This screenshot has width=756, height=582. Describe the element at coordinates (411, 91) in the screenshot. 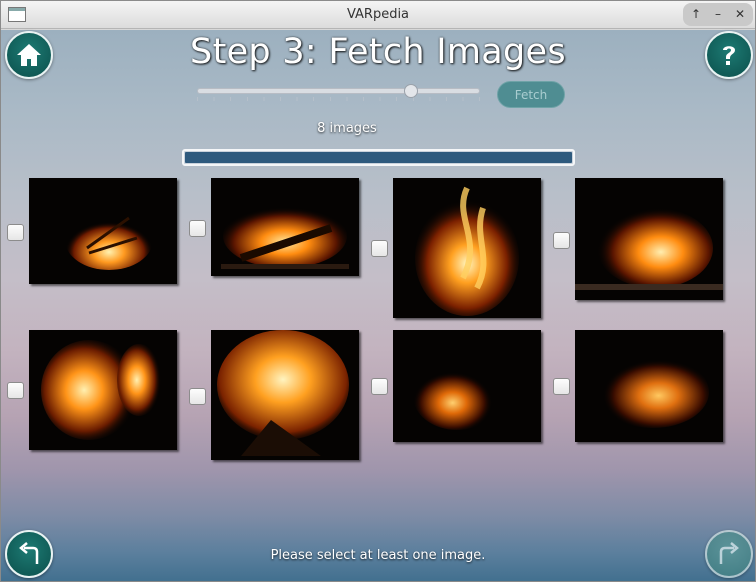

I see `slider-thumb` at that location.